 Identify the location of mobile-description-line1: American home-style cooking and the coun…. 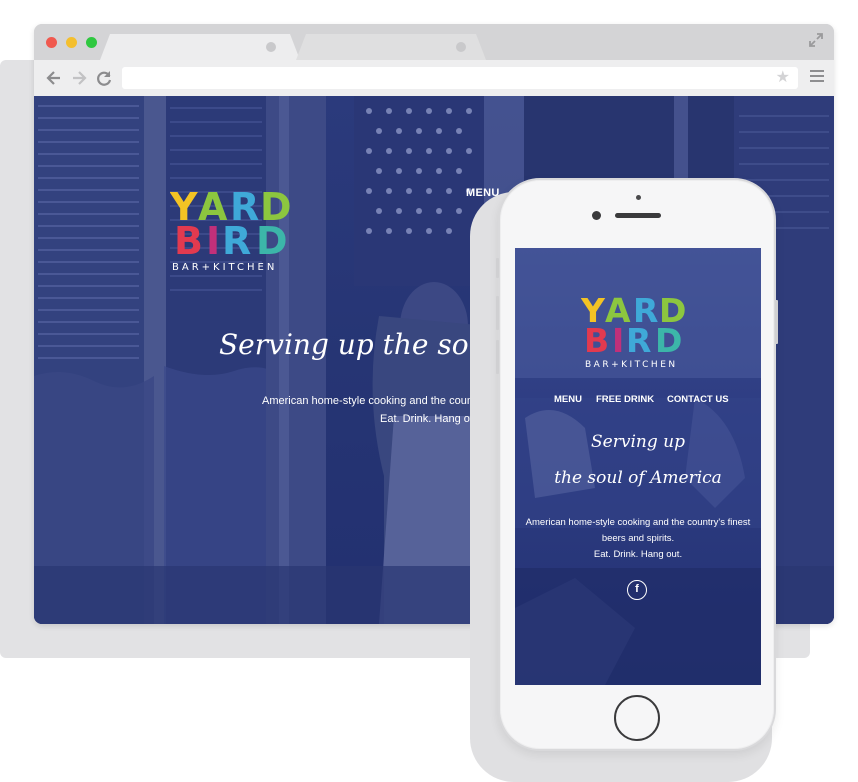
(638, 522).